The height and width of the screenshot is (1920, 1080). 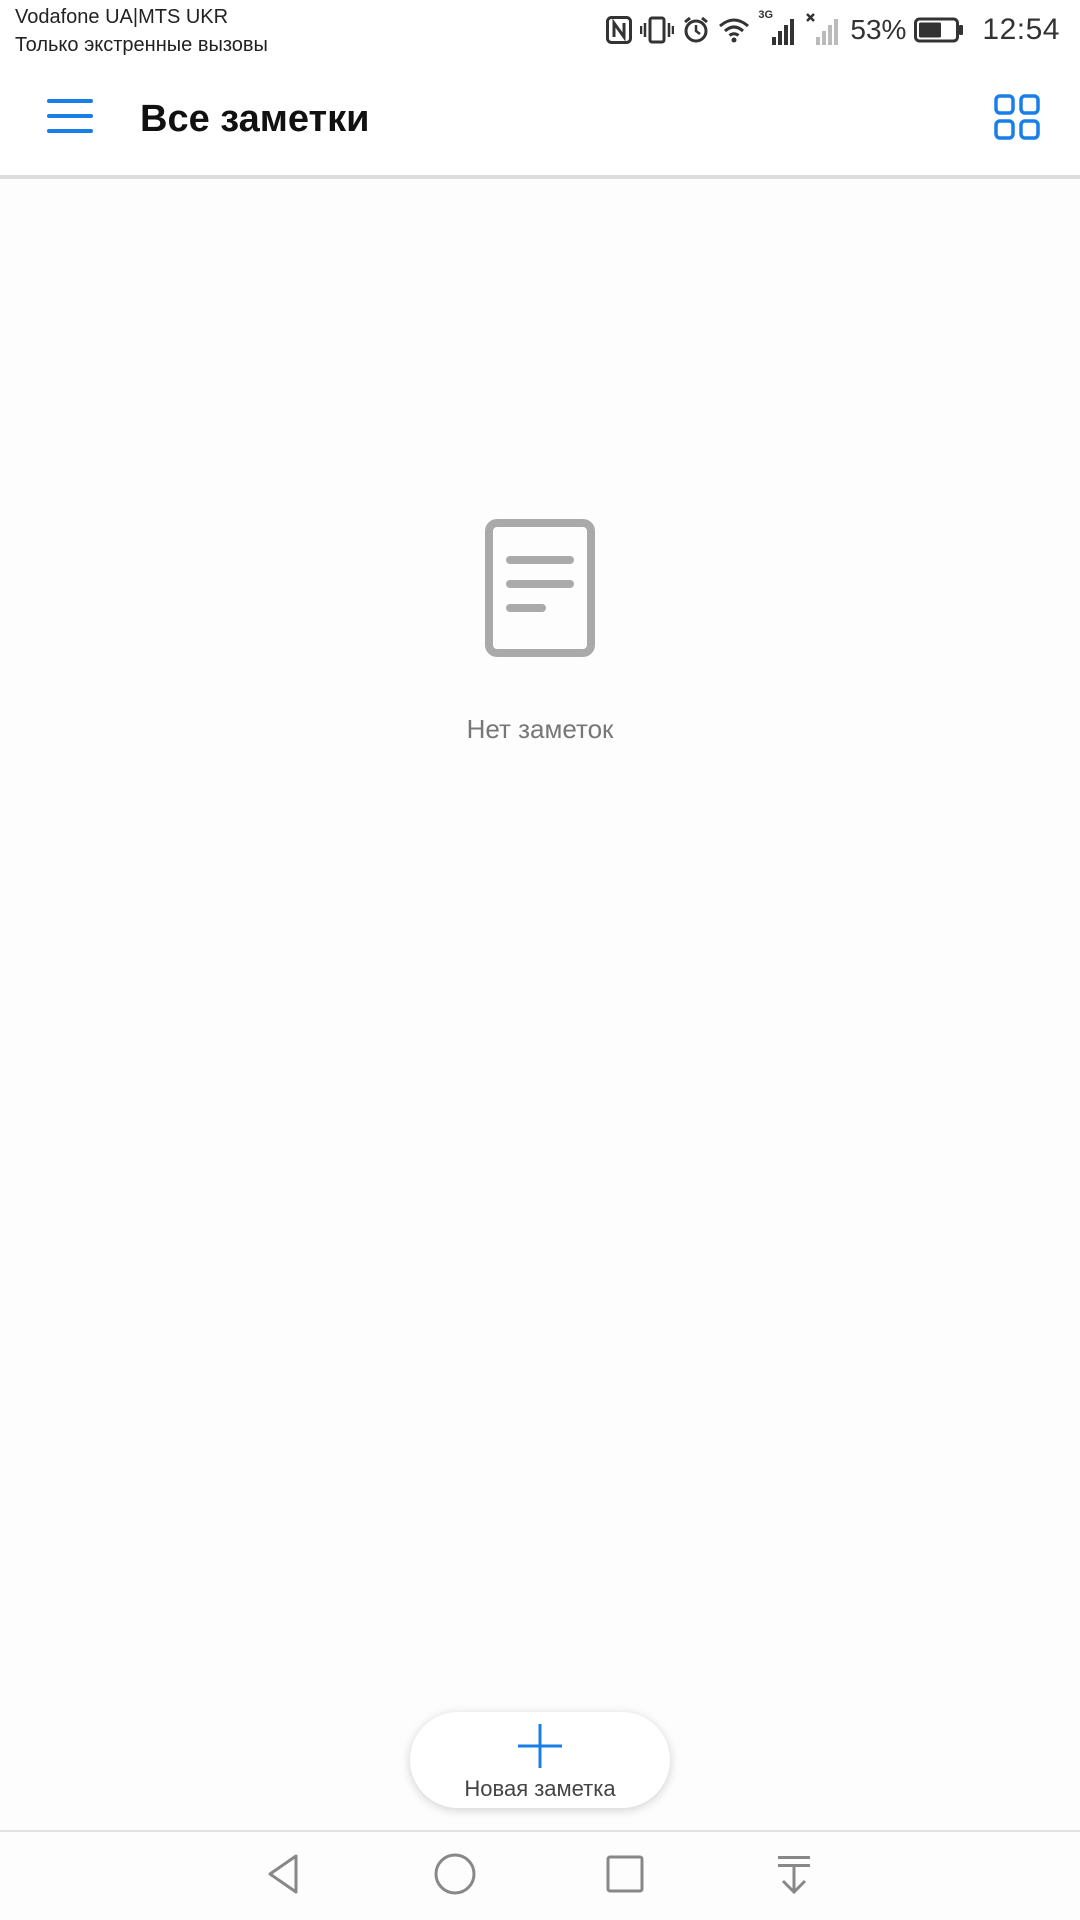 I want to click on back-button, so click(x=284, y=1876).